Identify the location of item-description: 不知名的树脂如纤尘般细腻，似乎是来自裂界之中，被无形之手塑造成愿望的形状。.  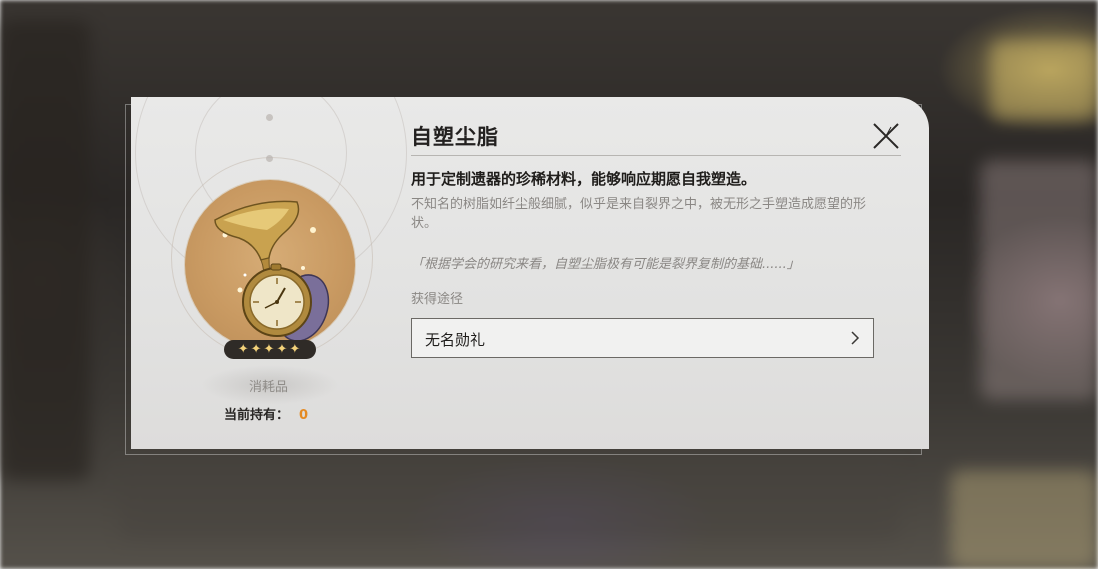
(639, 214).